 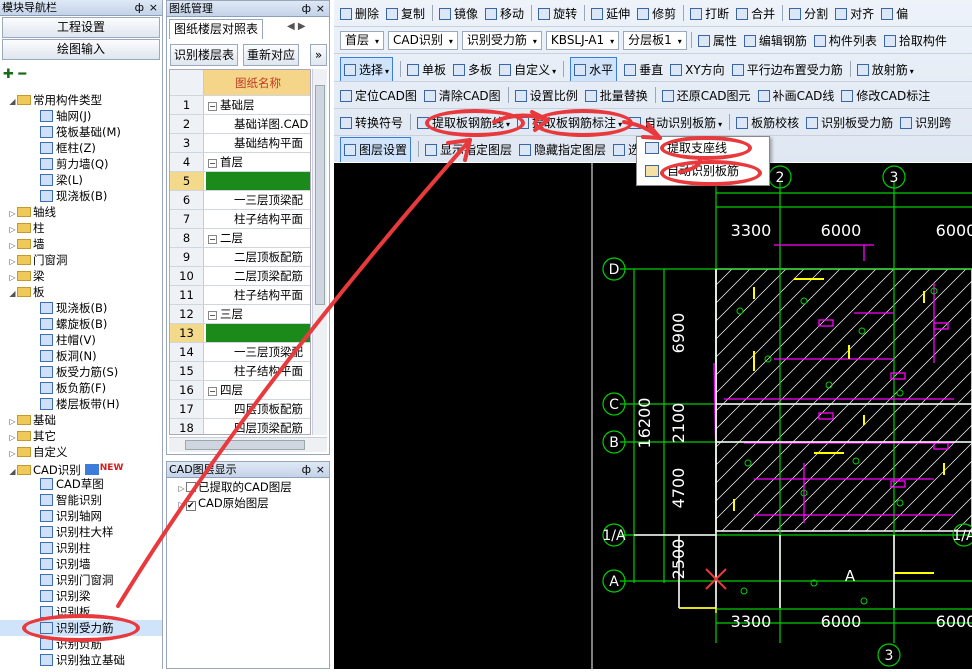 What do you see at coordinates (915, 41) in the screenshot?
I see `toolbar-button: 拾取构件` at bounding box center [915, 41].